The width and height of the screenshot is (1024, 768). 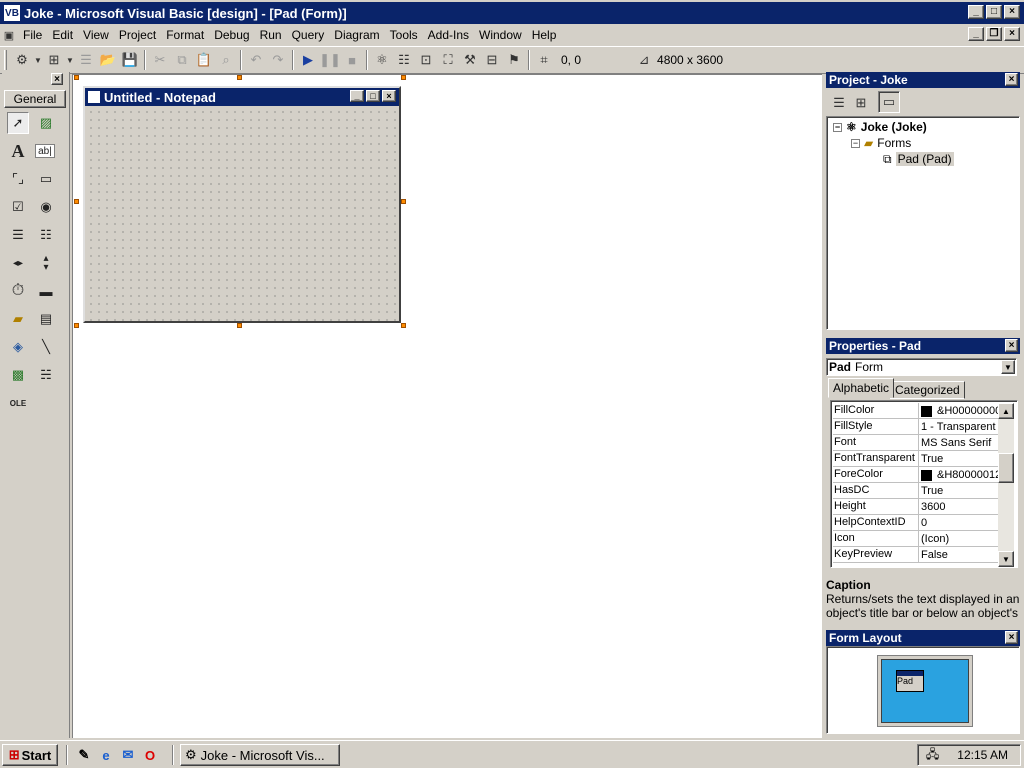 What do you see at coordinates (881, 143) in the screenshot?
I see `tree-folder-forms: − ▰ Forms` at bounding box center [881, 143].